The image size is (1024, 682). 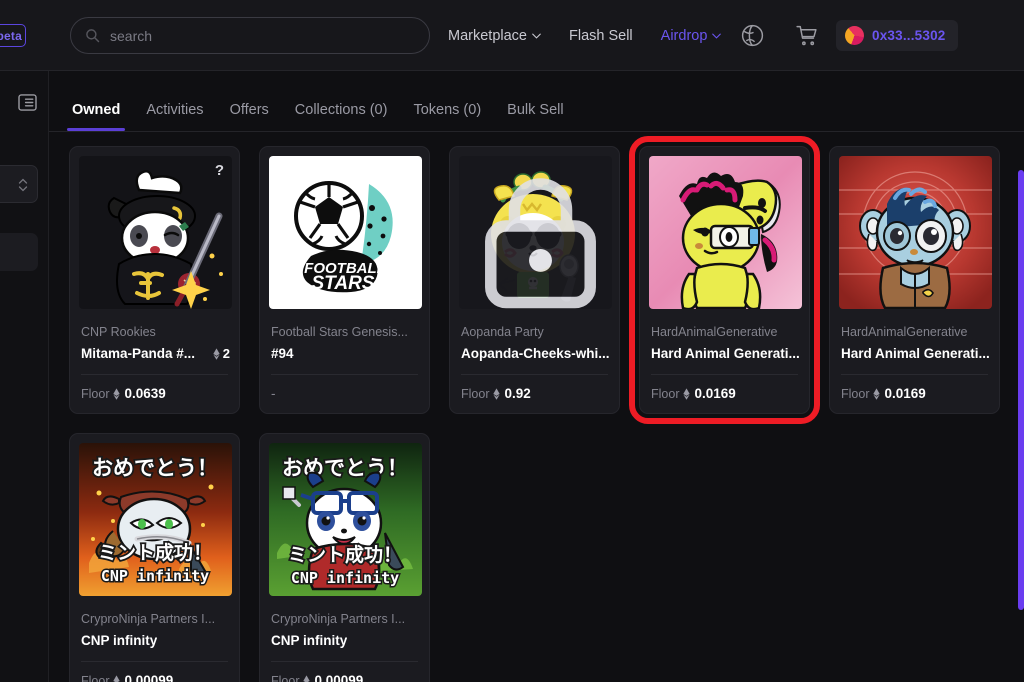 What do you see at coordinates (23, 185) in the screenshot?
I see `chevron-updown-icon` at bounding box center [23, 185].